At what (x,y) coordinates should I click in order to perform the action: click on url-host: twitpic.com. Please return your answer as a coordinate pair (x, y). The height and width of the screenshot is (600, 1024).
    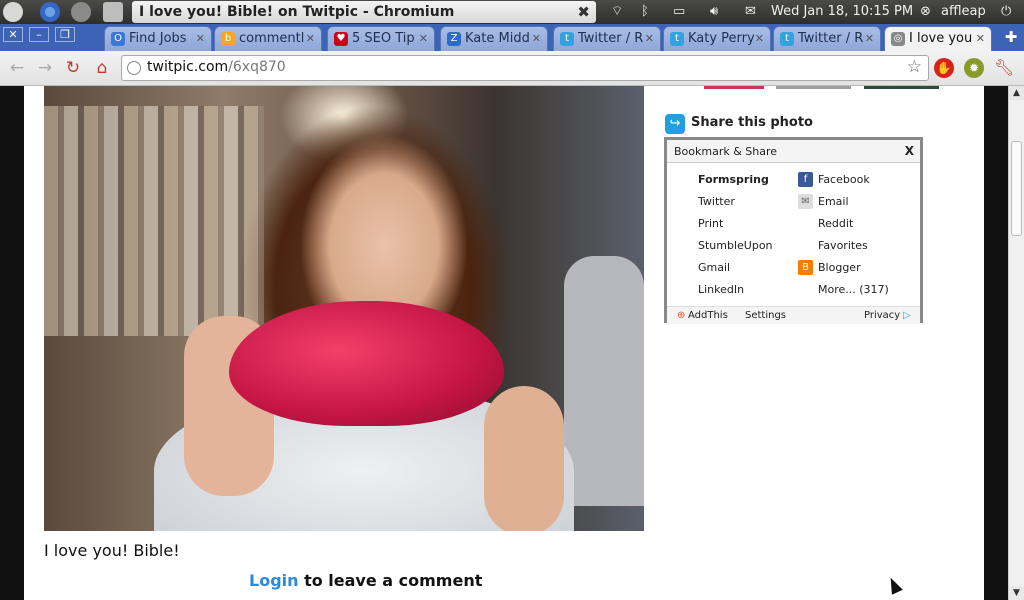
    Looking at the image, I should click on (188, 67).